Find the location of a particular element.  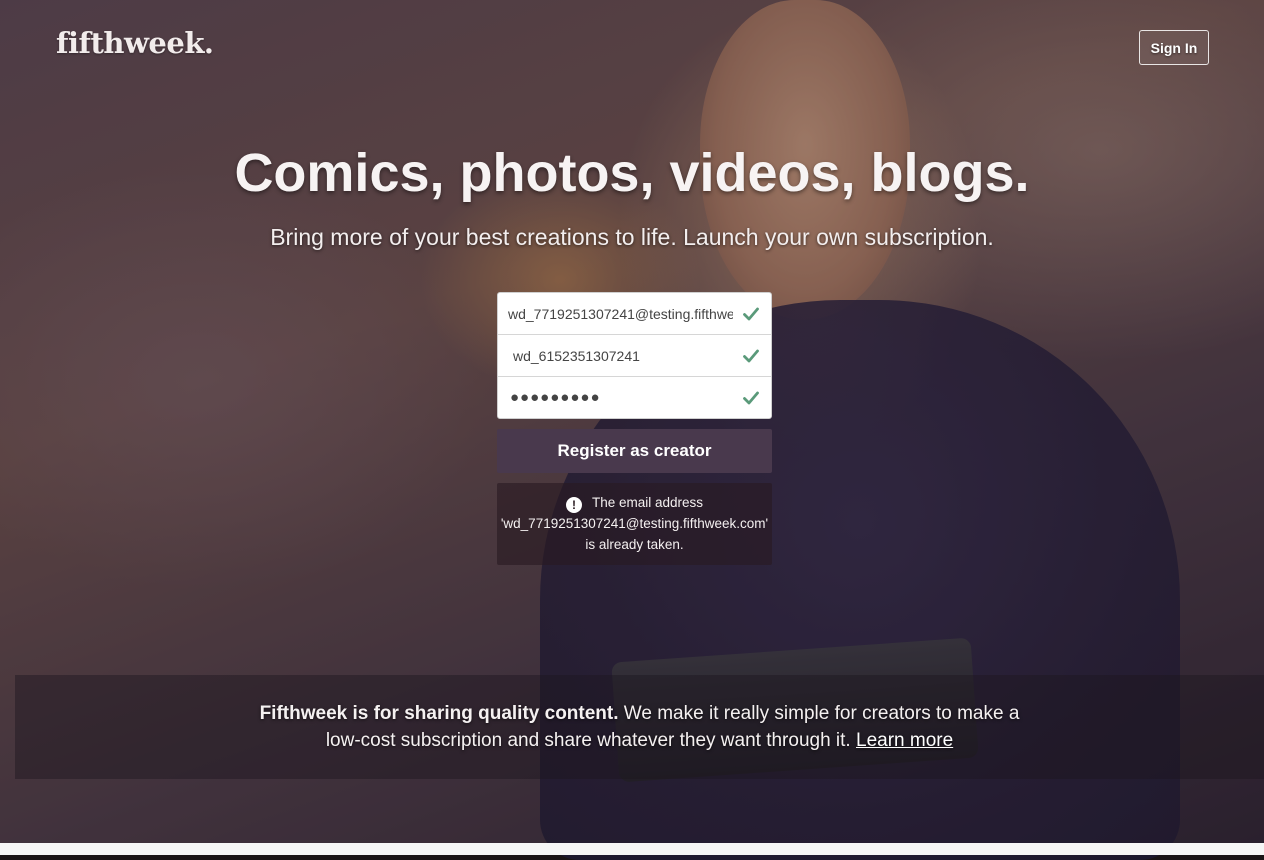

exclamation-circle-icon: ! is located at coordinates (573, 505).